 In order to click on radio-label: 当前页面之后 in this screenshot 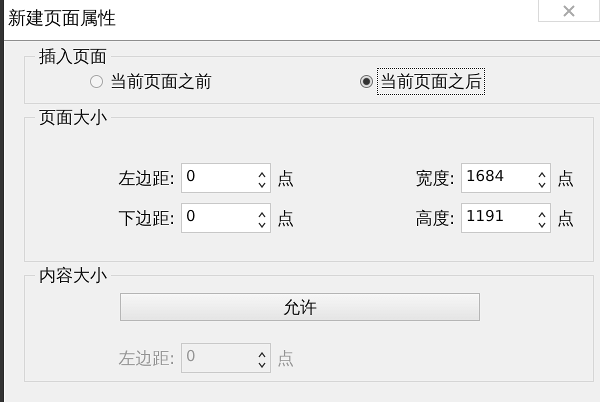, I will do `click(431, 81)`.